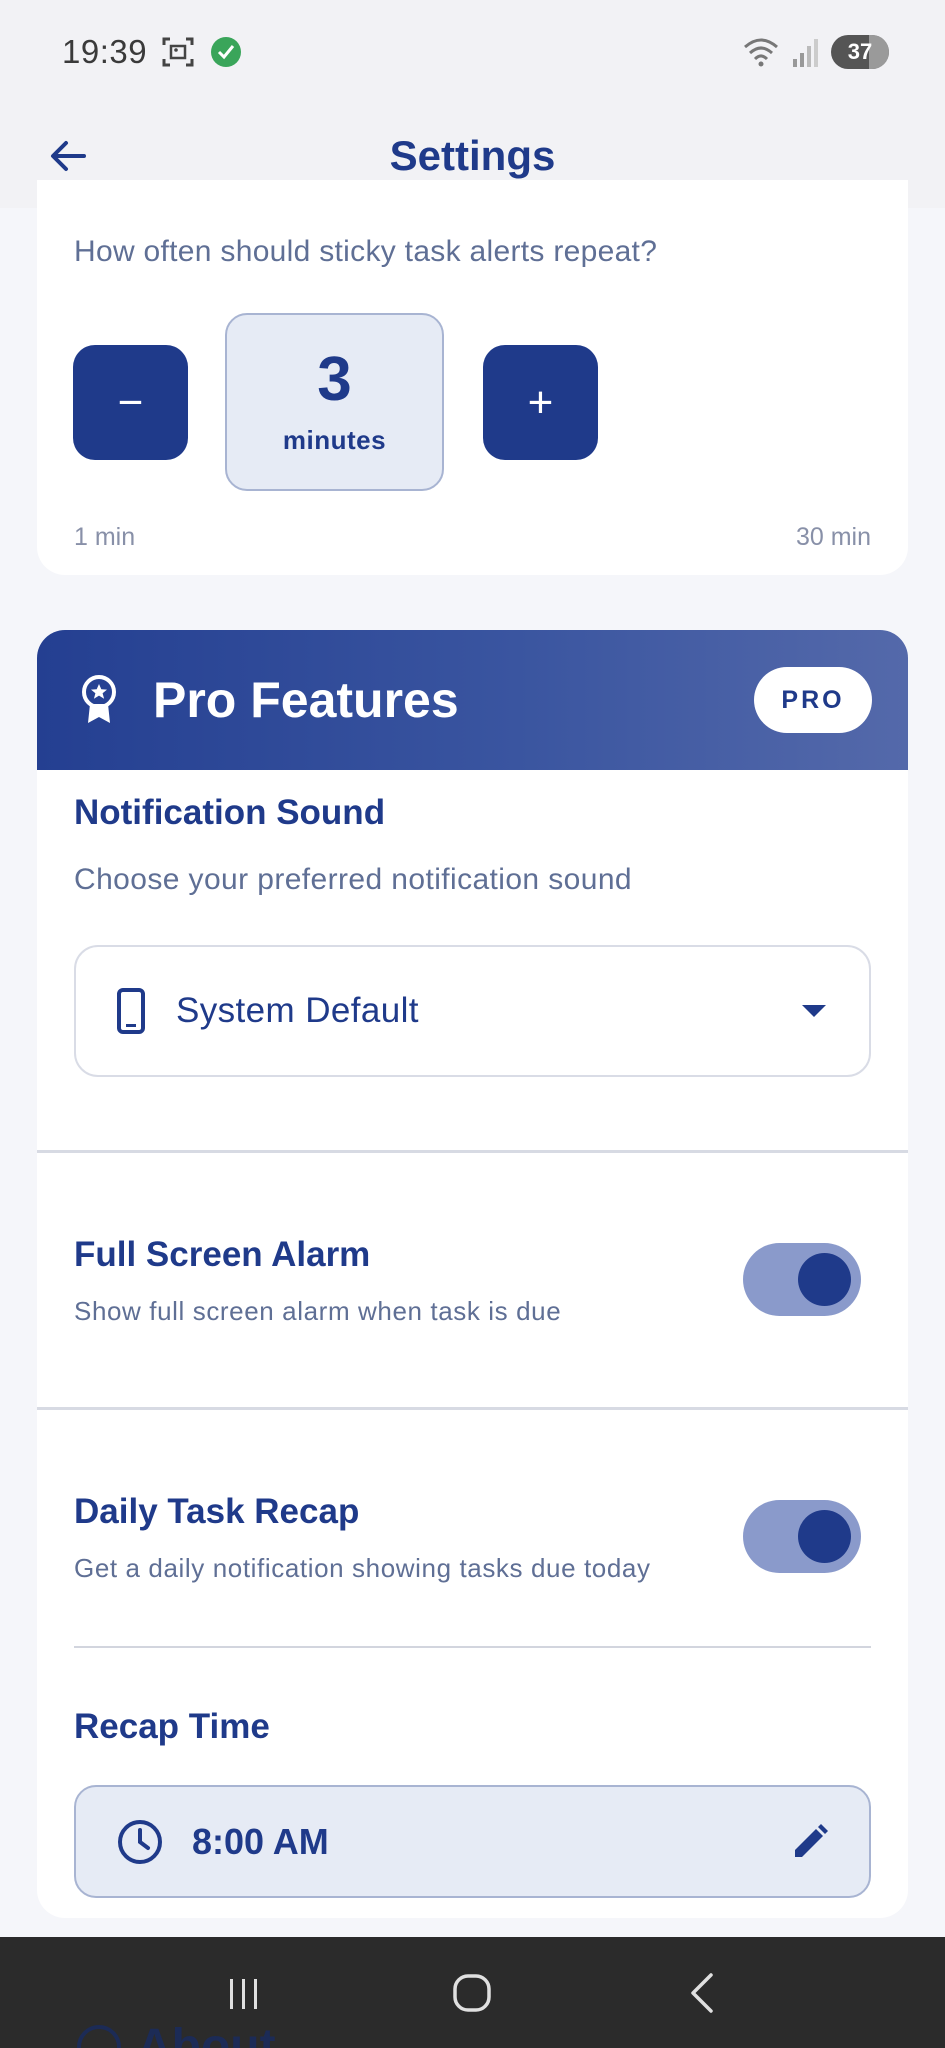 This screenshot has width=945, height=2048. I want to click on arrow-left-icon, so click(68, 156).